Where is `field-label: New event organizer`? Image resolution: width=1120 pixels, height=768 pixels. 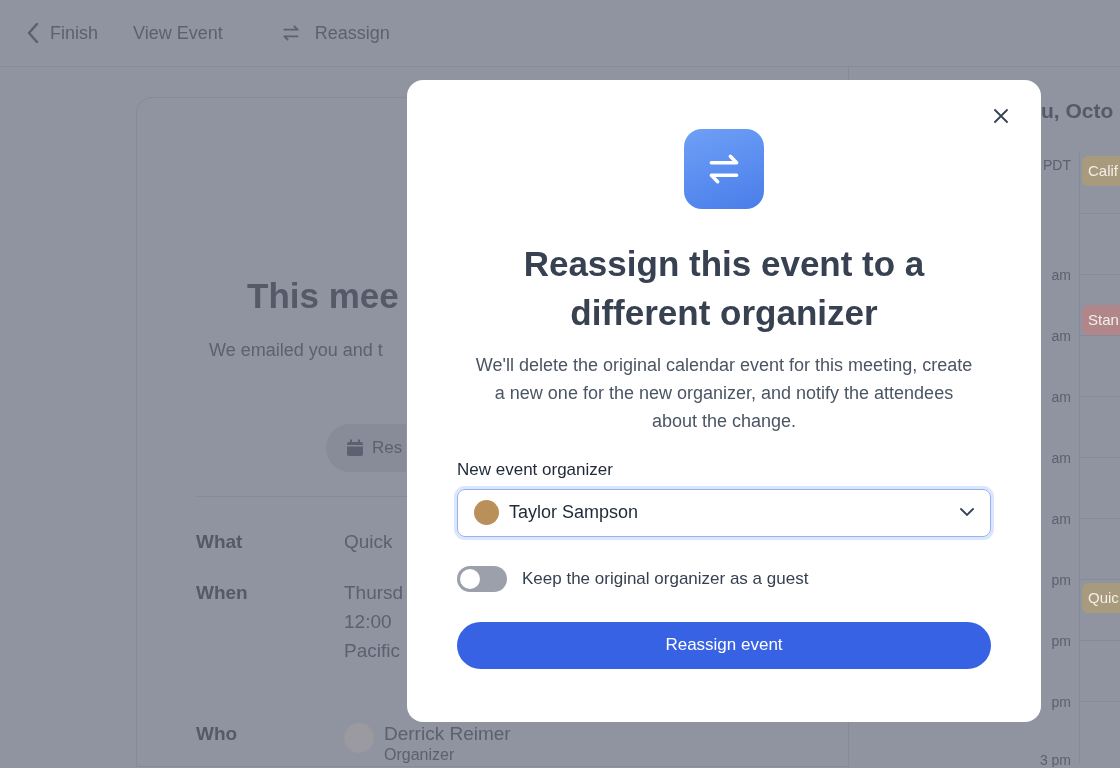 field-label: New event organizer is located at coordinates (535, 470).